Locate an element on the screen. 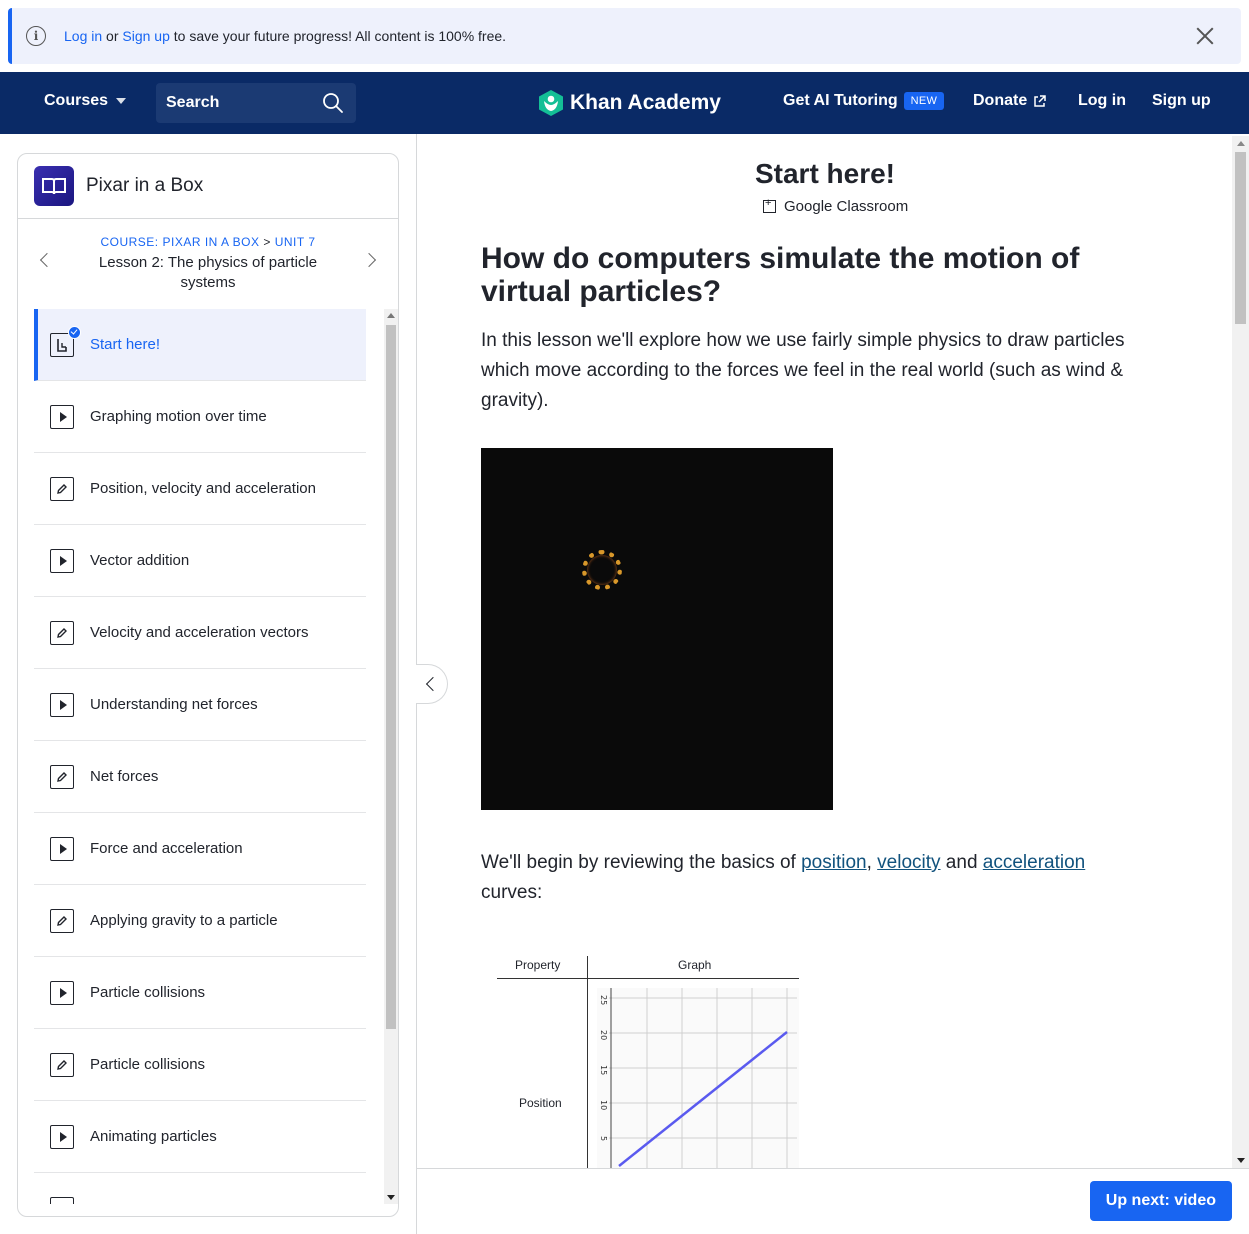  google-classroom-button: Google Classroom is located at coordinates (836, 206).